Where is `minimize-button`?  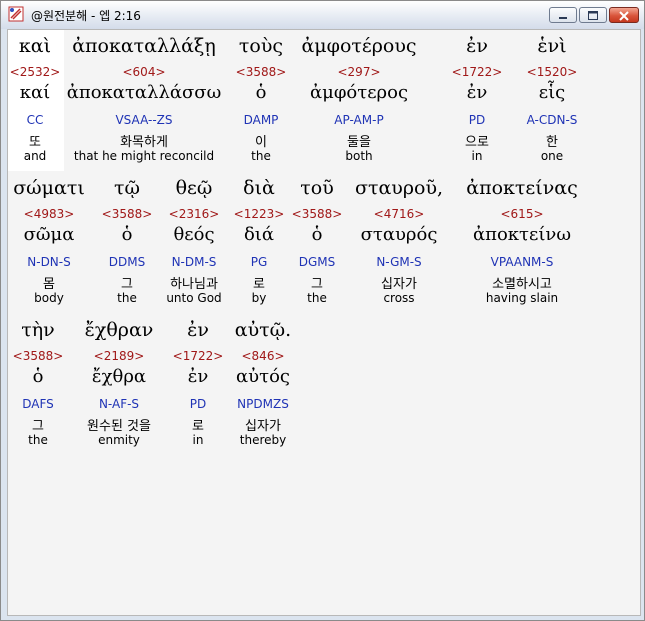 minimize-button is located at coordinates (563, 15).